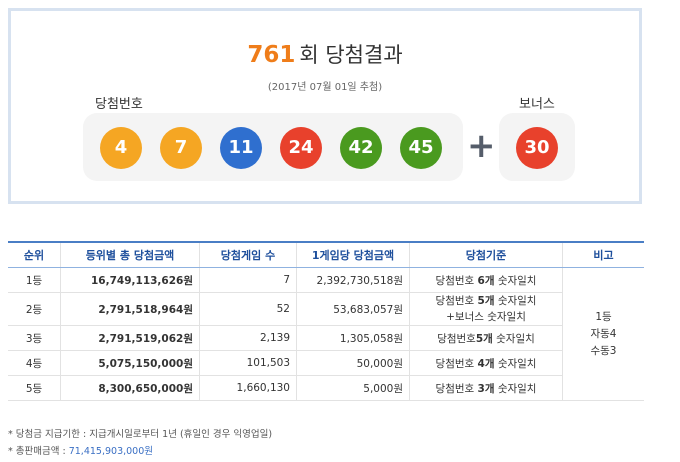 The image size is (680, 462). Describe the element at coordinates (121, 148) in the screenshot. I see `lotto-ball-1: 4` at that location.